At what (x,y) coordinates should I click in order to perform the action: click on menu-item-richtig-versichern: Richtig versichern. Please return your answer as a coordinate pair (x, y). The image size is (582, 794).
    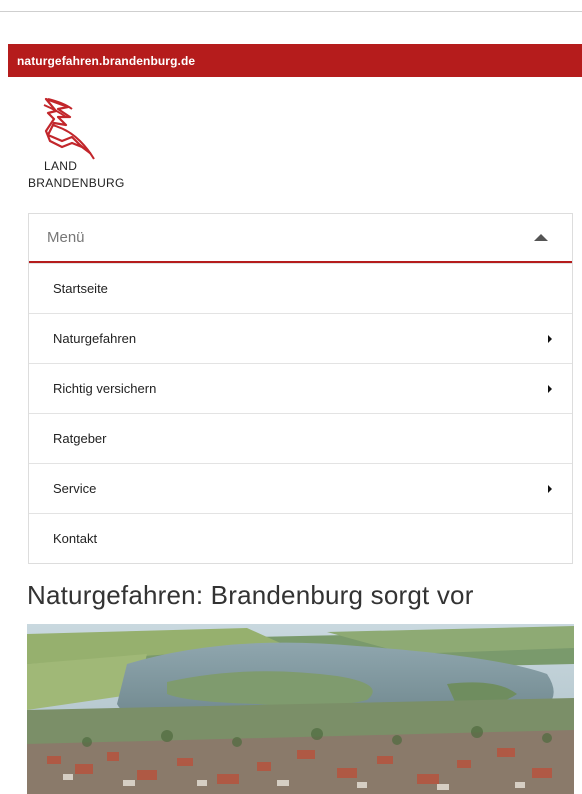
    Looking at the image, I should click on (300, 388).